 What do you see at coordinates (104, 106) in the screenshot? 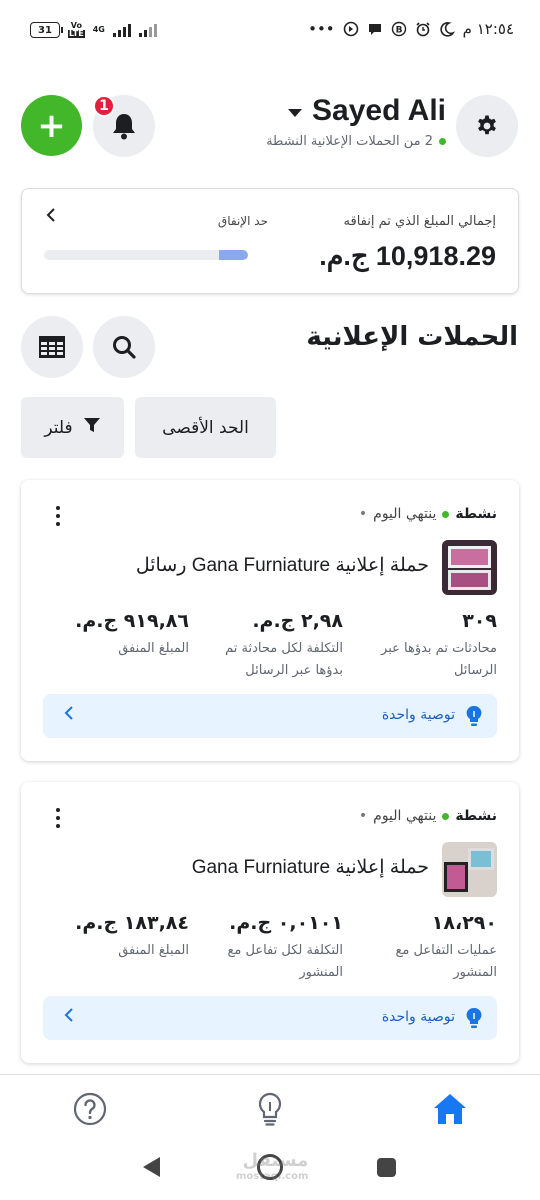
I see `notification-badge: 1` at bounding box center [104, 106].